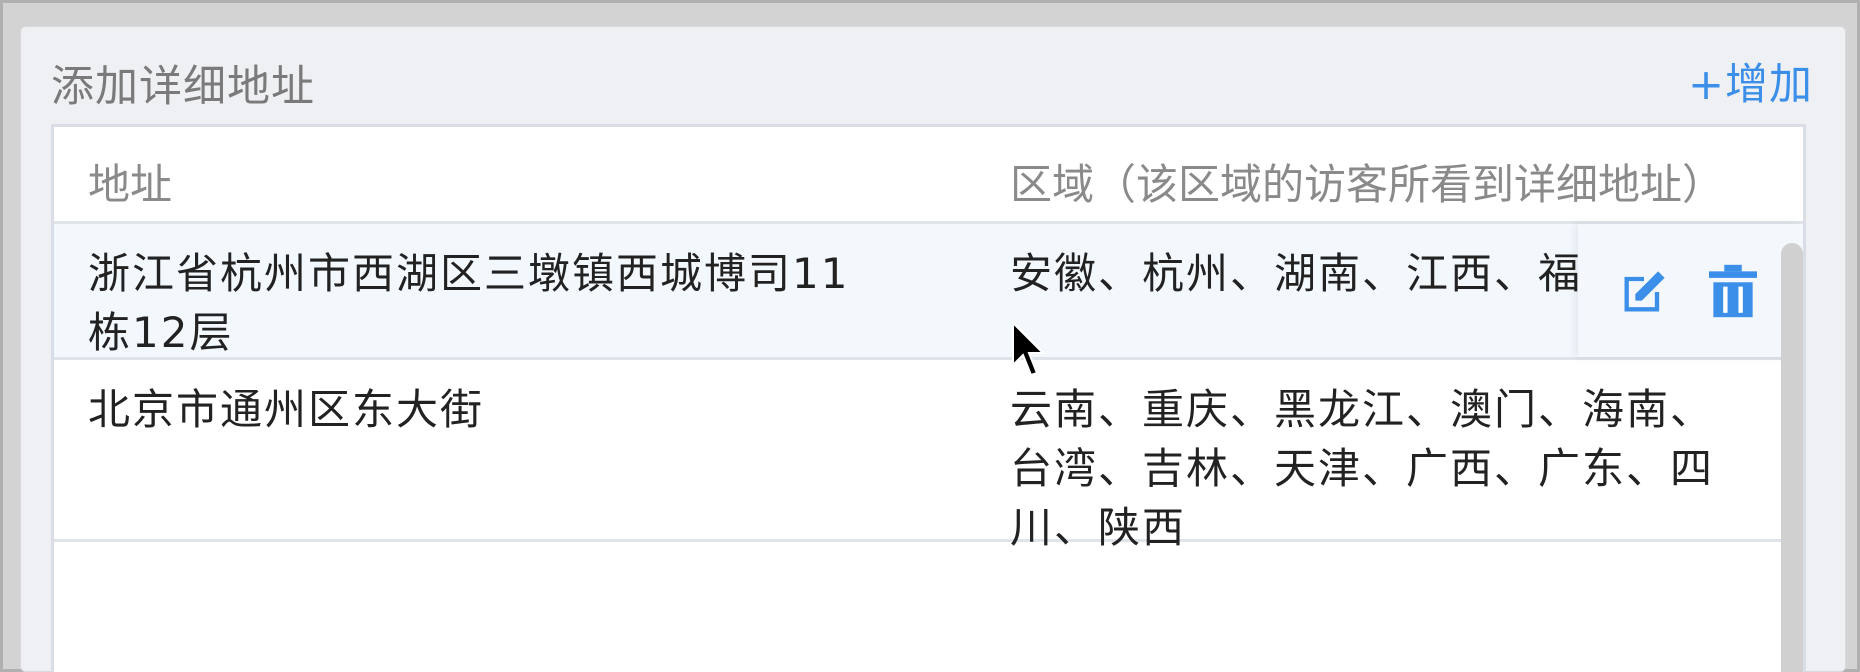 Image resolution: width=1860 pixels, height=672 pixels. Describe the element at coordinates (469, 303) in the screenshot. I see `address-cell: 浙江省杭州市西湖区三墩镇西城博司11栋12层` at that location.